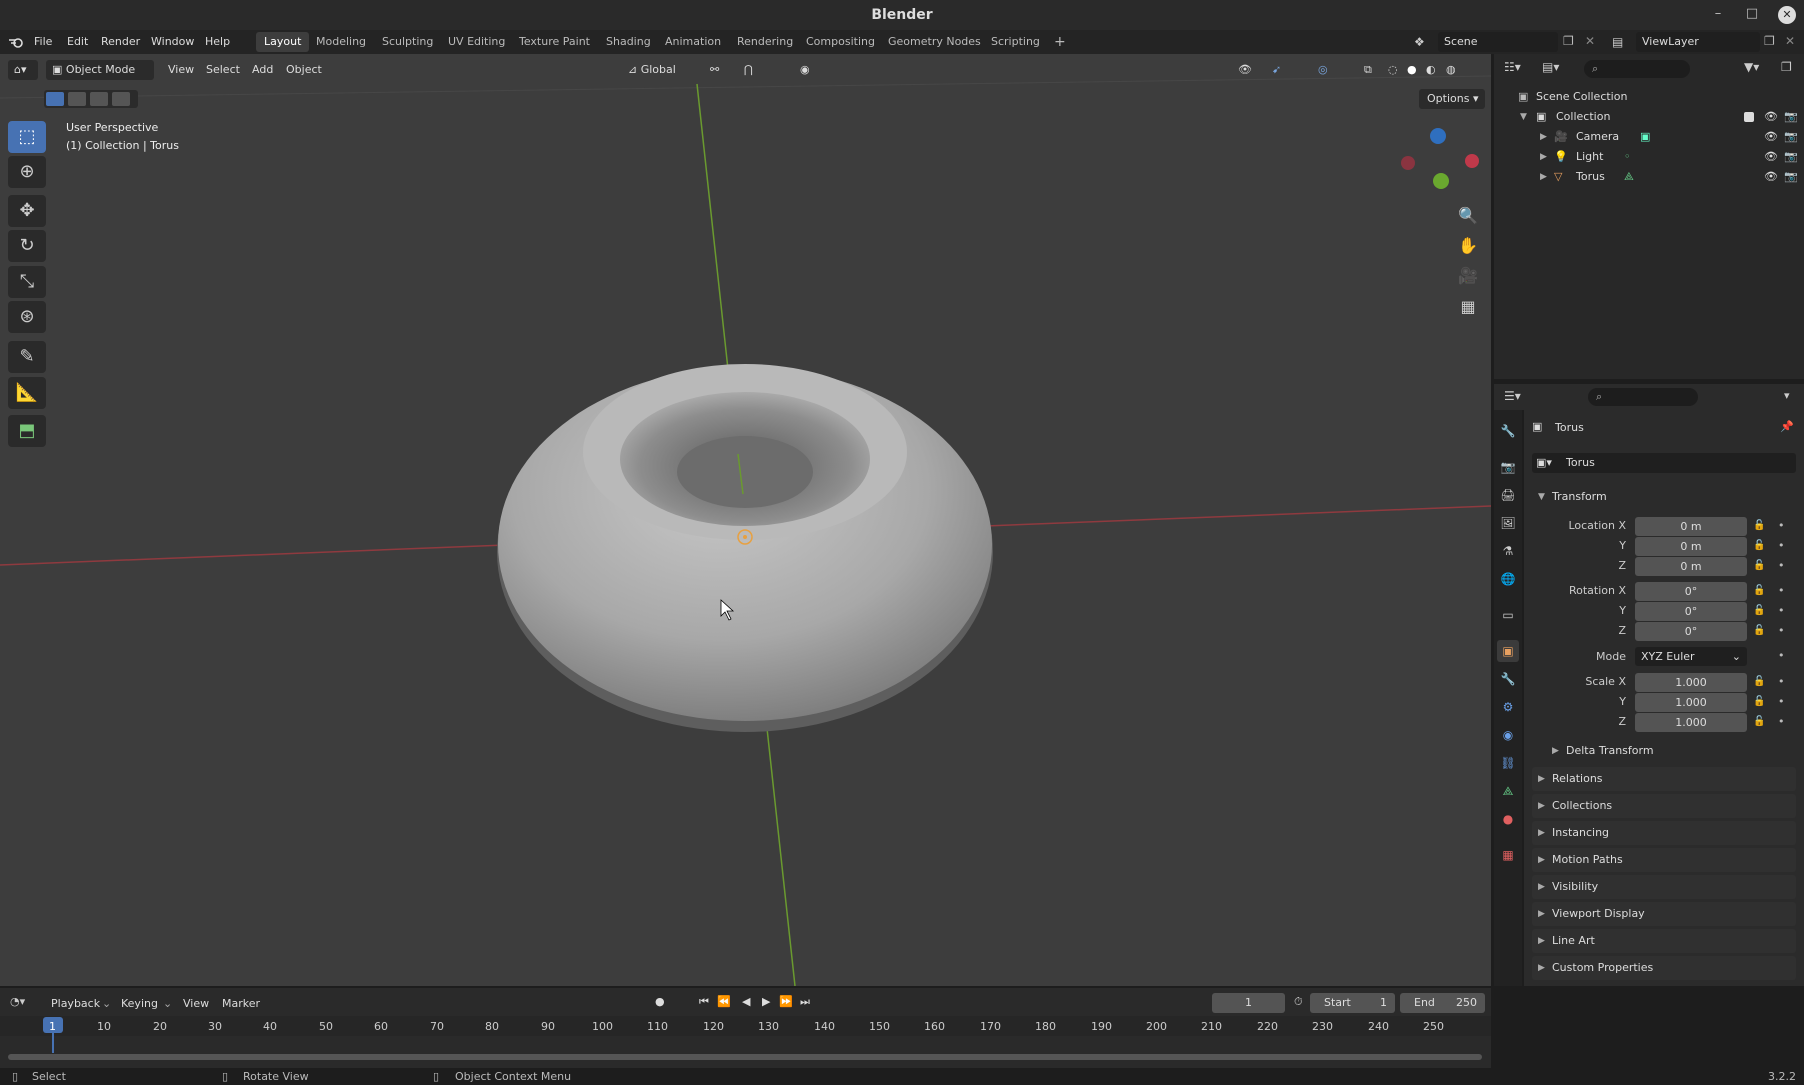 This screenshot has width=1804, height=1085. I want to click on select-subtract-icon, so click(99, 99).